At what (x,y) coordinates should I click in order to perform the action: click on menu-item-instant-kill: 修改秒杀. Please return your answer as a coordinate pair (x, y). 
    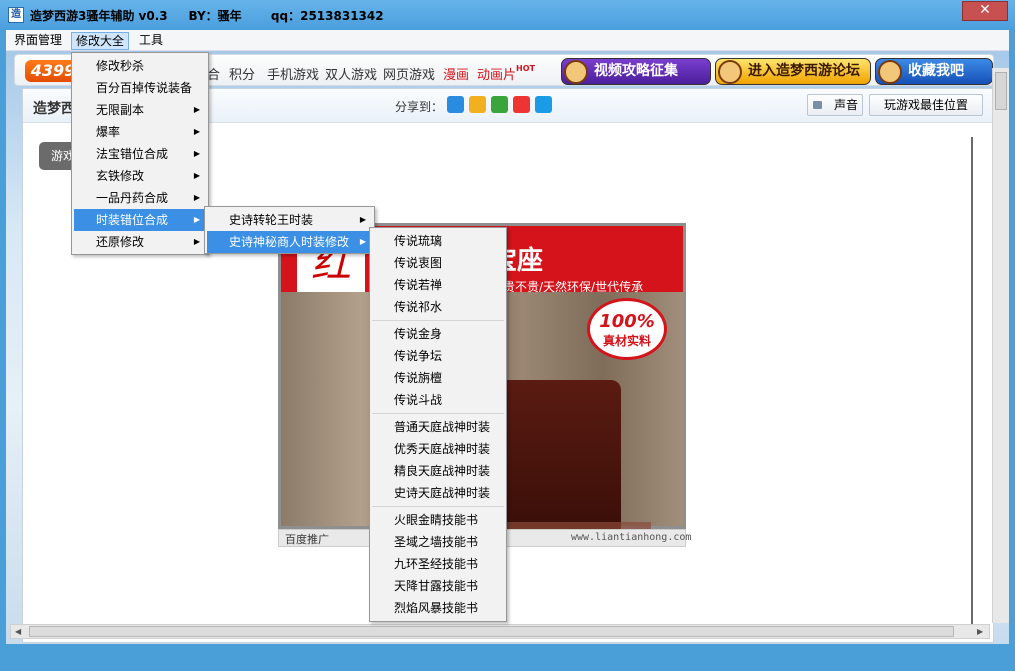
    Looking at the image, I should click on (140, 66).